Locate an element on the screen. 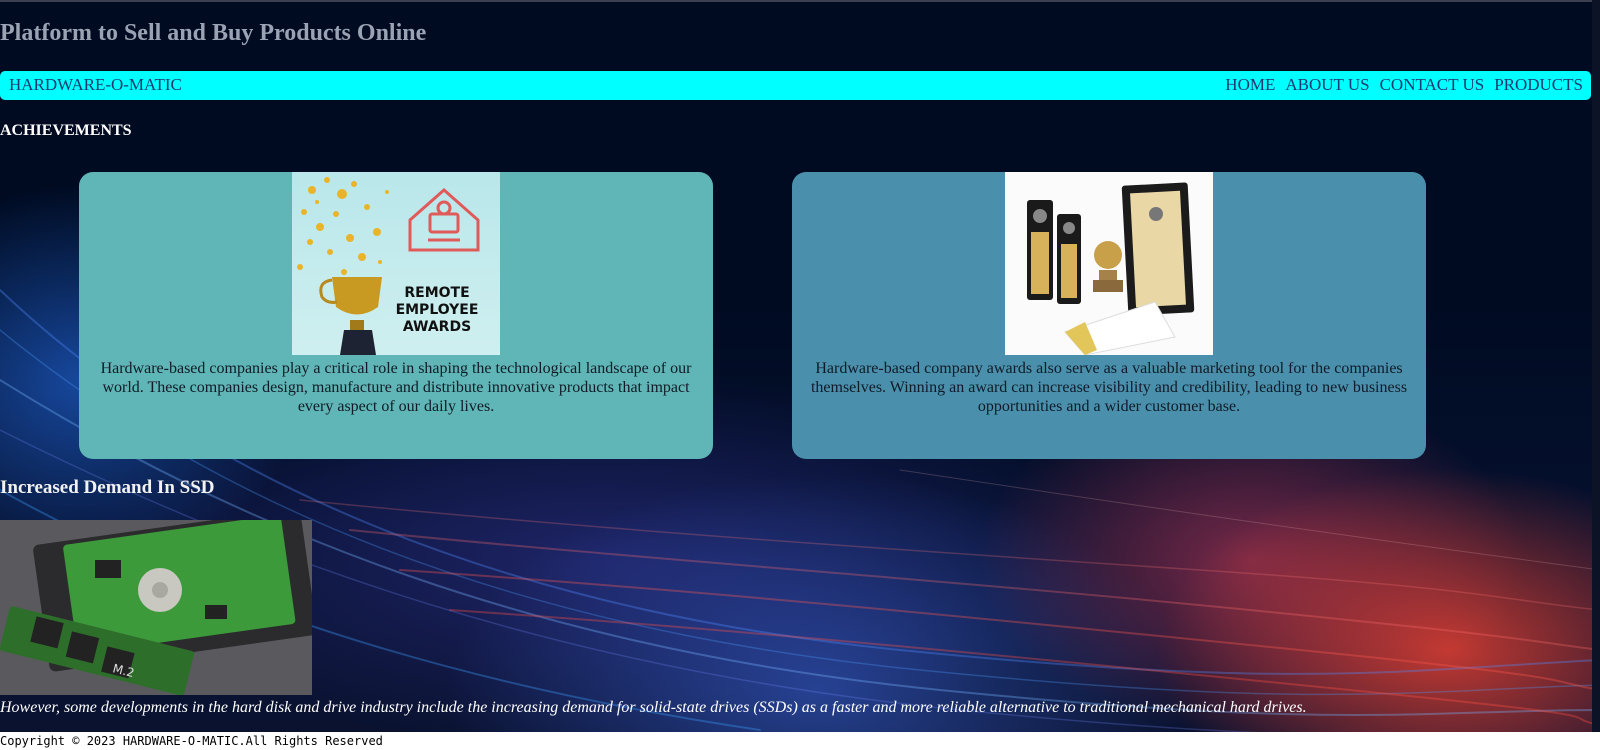 The height and width of the screenshot is (750, 1600). award-line-2: EMPLOYEE is located at coordinates (437, 310).